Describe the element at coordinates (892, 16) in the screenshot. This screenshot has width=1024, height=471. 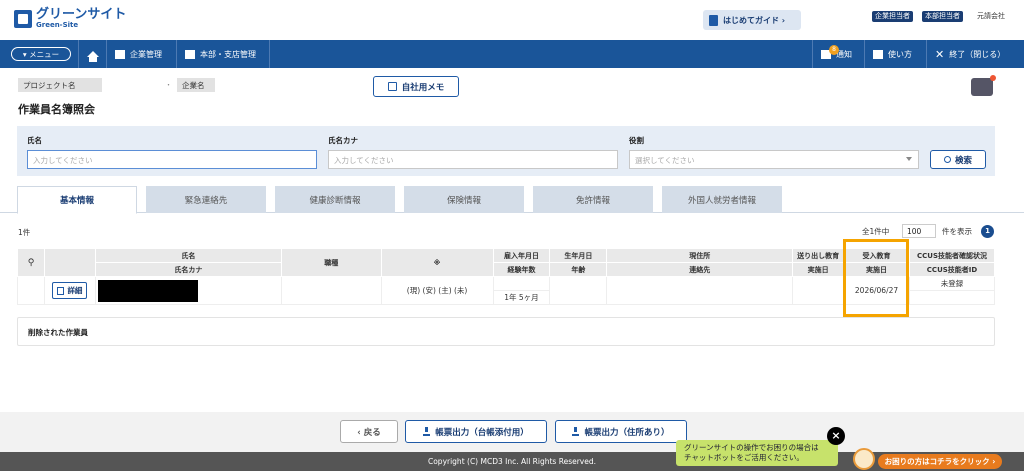
I see `role-badge-company: 企業担当者` at that location.